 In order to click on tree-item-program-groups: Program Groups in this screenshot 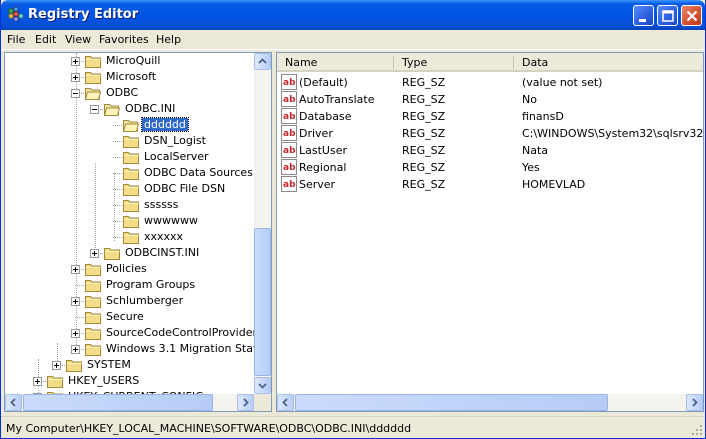, I will do `click(129, 285)`.